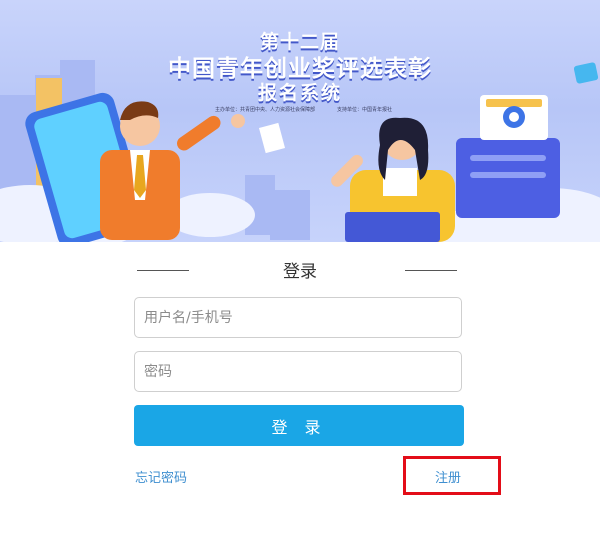 Image resolution: width=600 pixels, height=541 pixels. Describe the element at coordinates (298, 371) in the screenshot. I see `password-input` at that location.